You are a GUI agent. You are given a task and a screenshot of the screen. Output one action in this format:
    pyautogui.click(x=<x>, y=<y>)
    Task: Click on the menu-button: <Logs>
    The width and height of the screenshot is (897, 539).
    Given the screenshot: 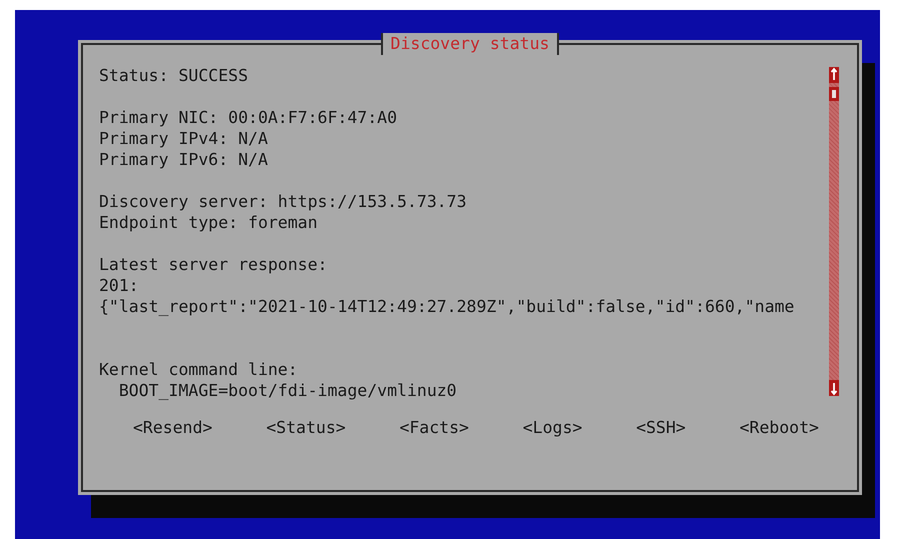 What is the action you would take?
    pyautogui.click(x=552, y=427)
    